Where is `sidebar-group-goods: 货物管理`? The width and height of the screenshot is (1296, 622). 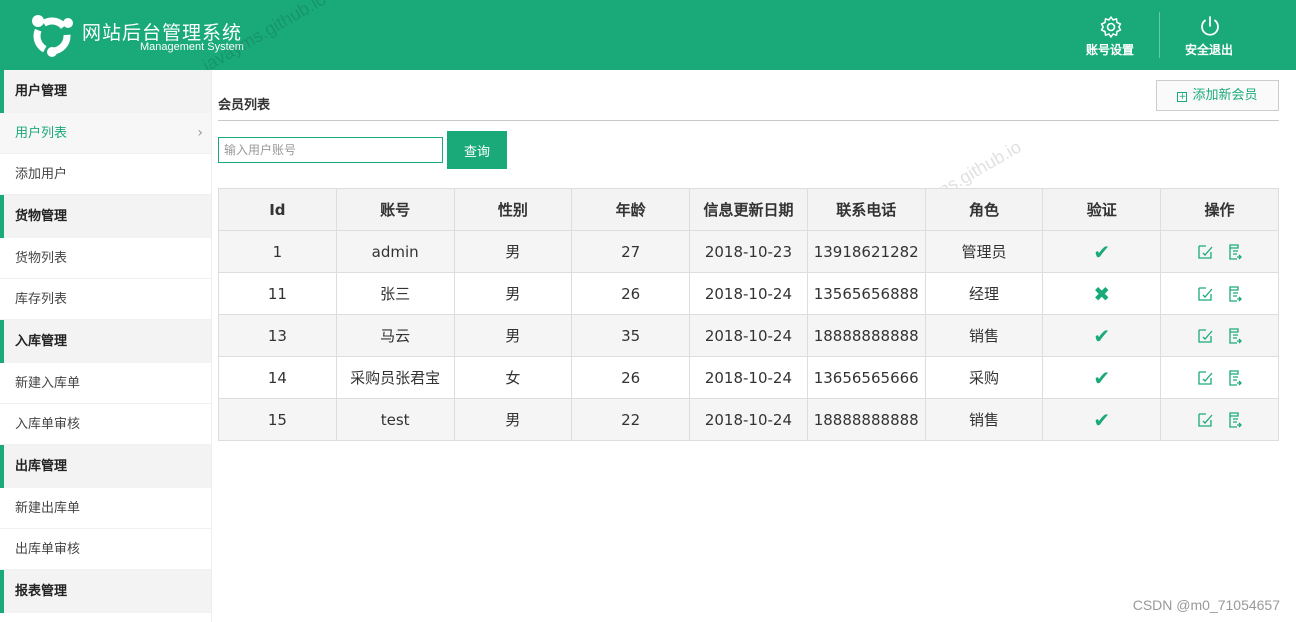 sidebar-group-goods: 货物管理 is located at coordinates (105, 216).